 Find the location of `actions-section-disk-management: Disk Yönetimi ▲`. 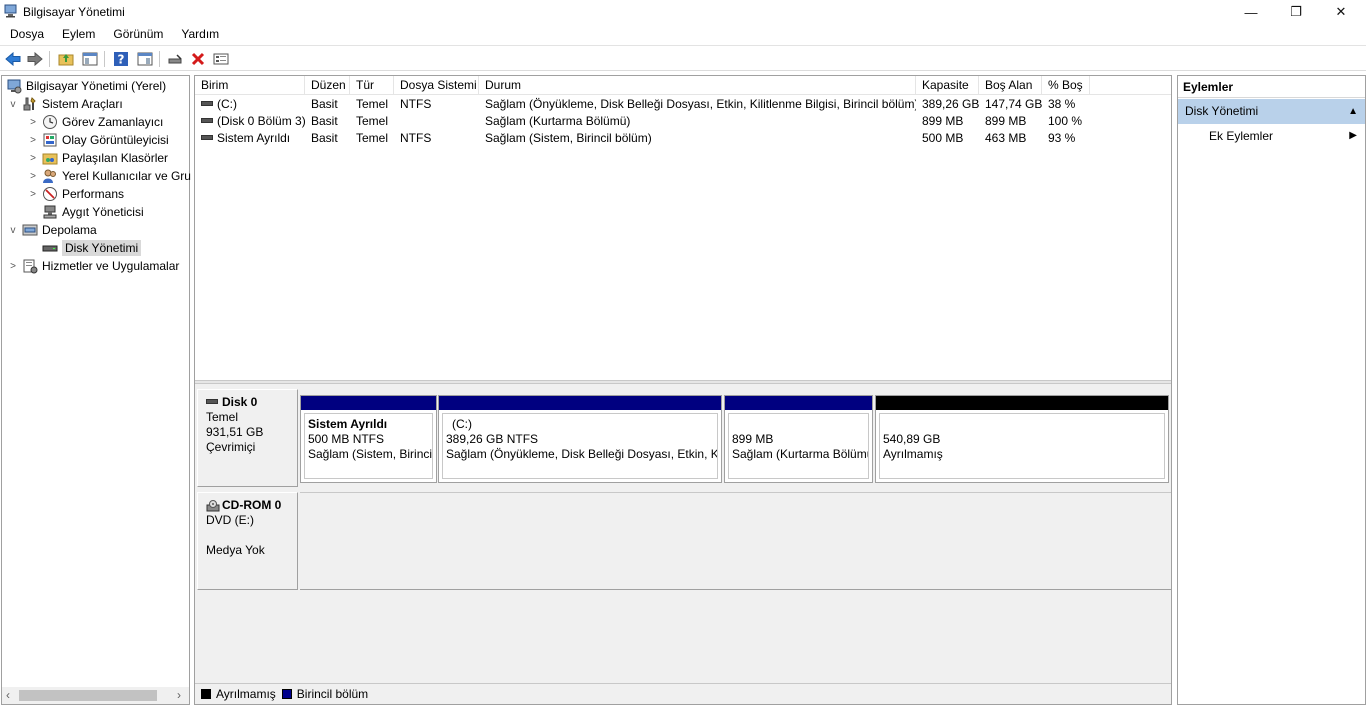

actions-section-disk-management: Disk Yönetimi ▲ is located at coordinates (1271, 111).